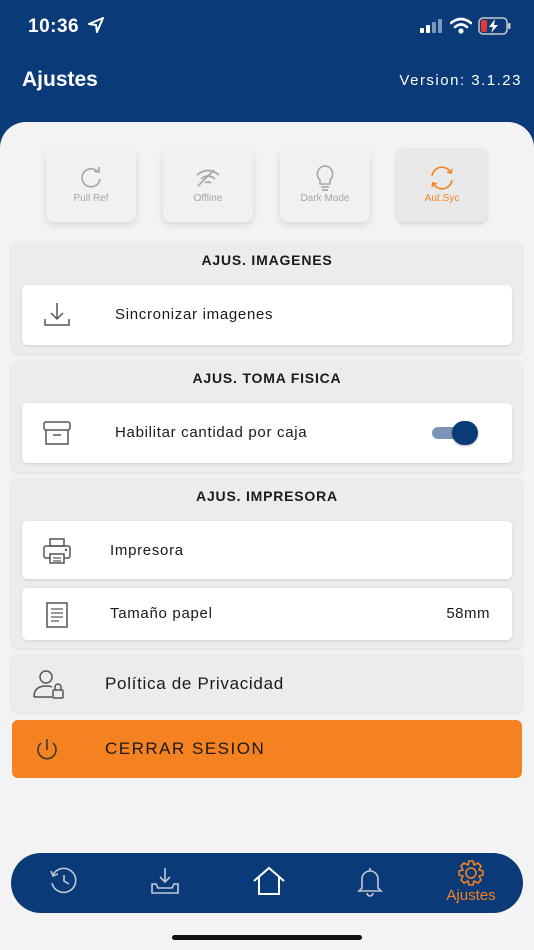  I want to click on dark-mode-button: Dark Mode, so click(325, 185).